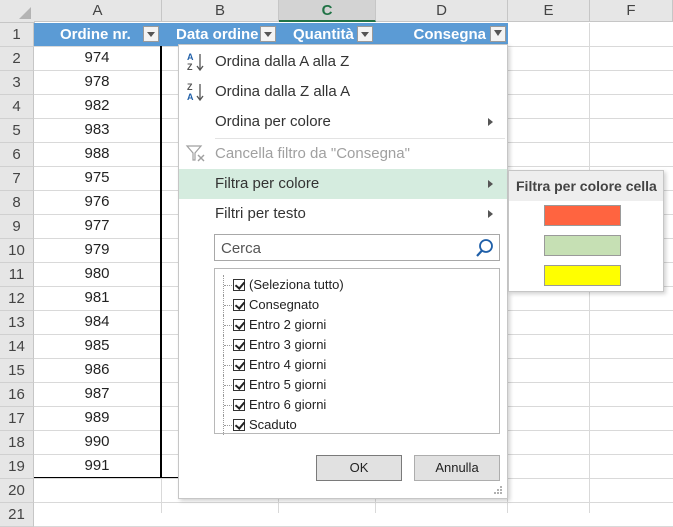 The image size is (673, 527). Describe the element at coordinates (359, 468) in the screenshot. I see `ok-button: OK` at that location.